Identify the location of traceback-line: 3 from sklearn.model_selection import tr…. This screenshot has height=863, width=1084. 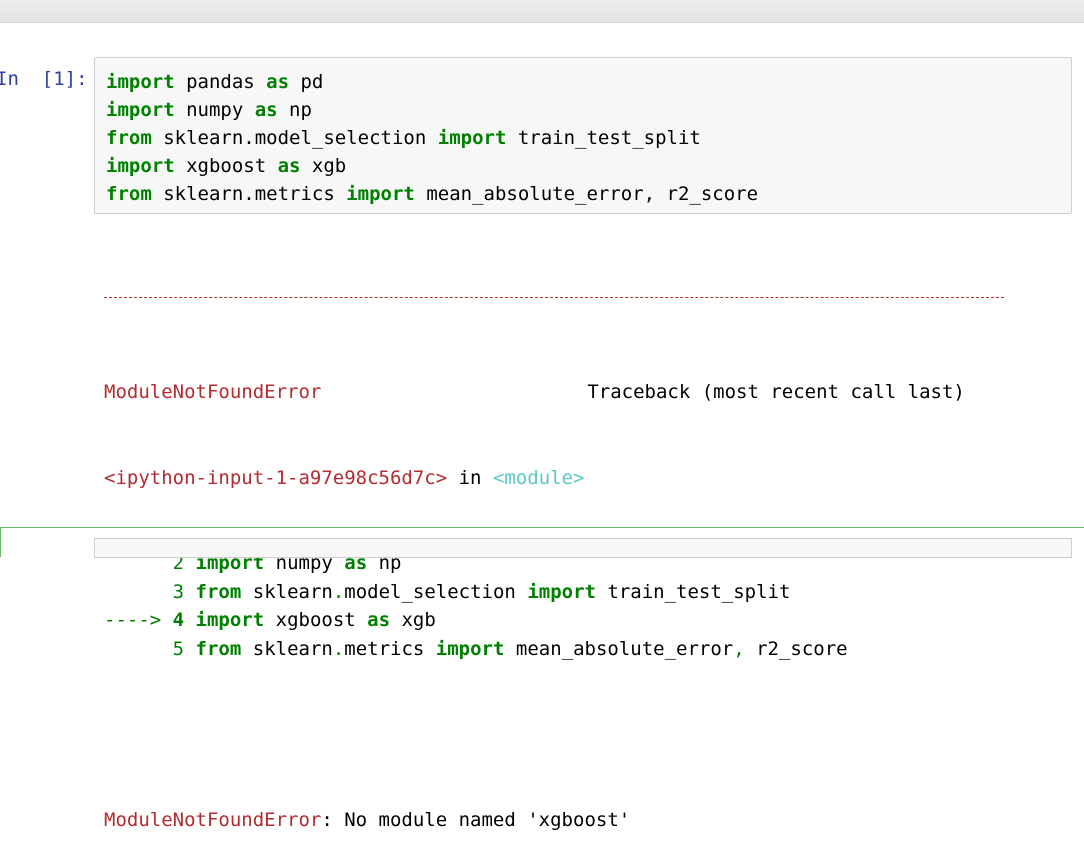
(554, 592).